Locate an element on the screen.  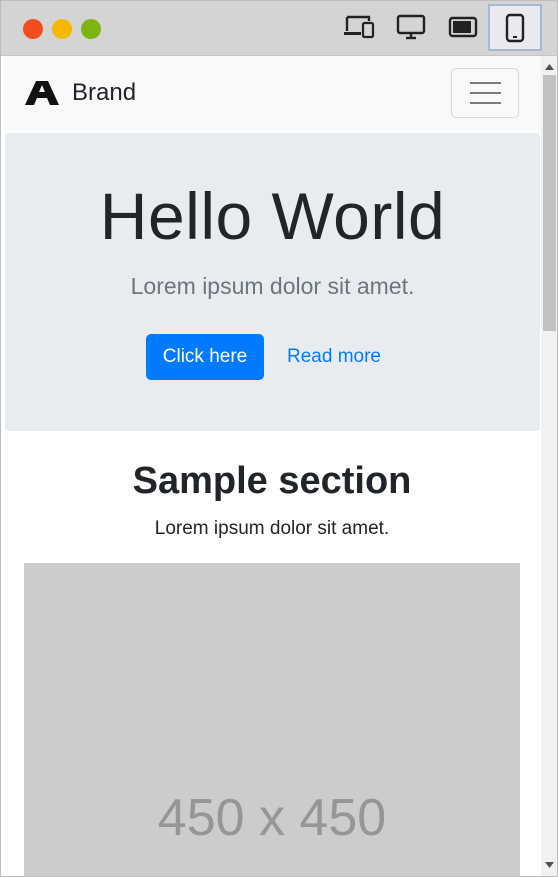
navbar: Brand is located at coordinates (272, 93).